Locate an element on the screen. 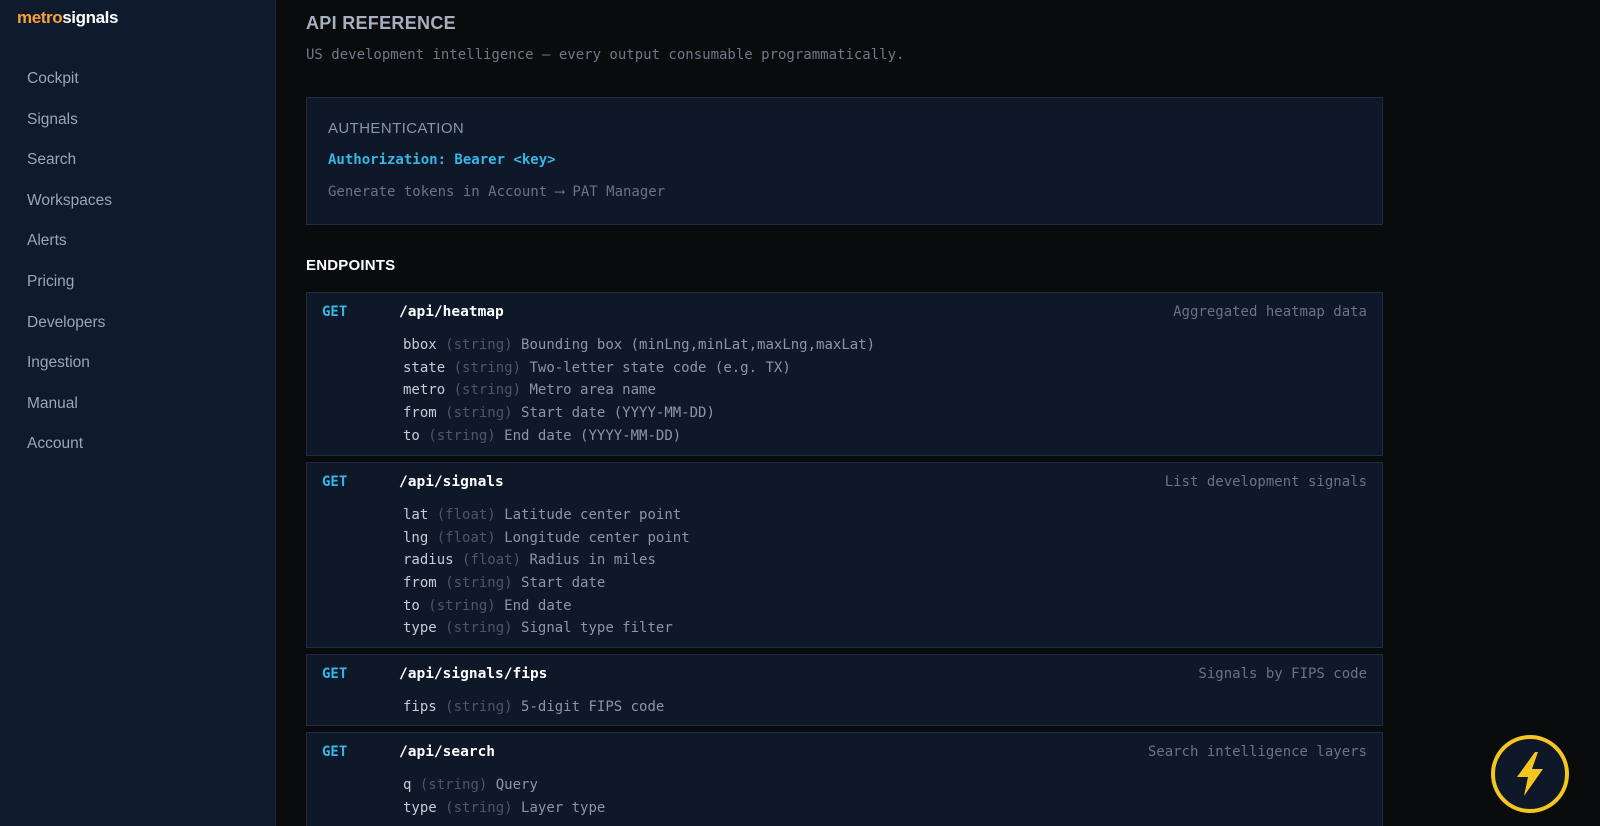 The height and width of the screenshot is (826, 1600). param-name: radius is located at coordinates (428, 560).